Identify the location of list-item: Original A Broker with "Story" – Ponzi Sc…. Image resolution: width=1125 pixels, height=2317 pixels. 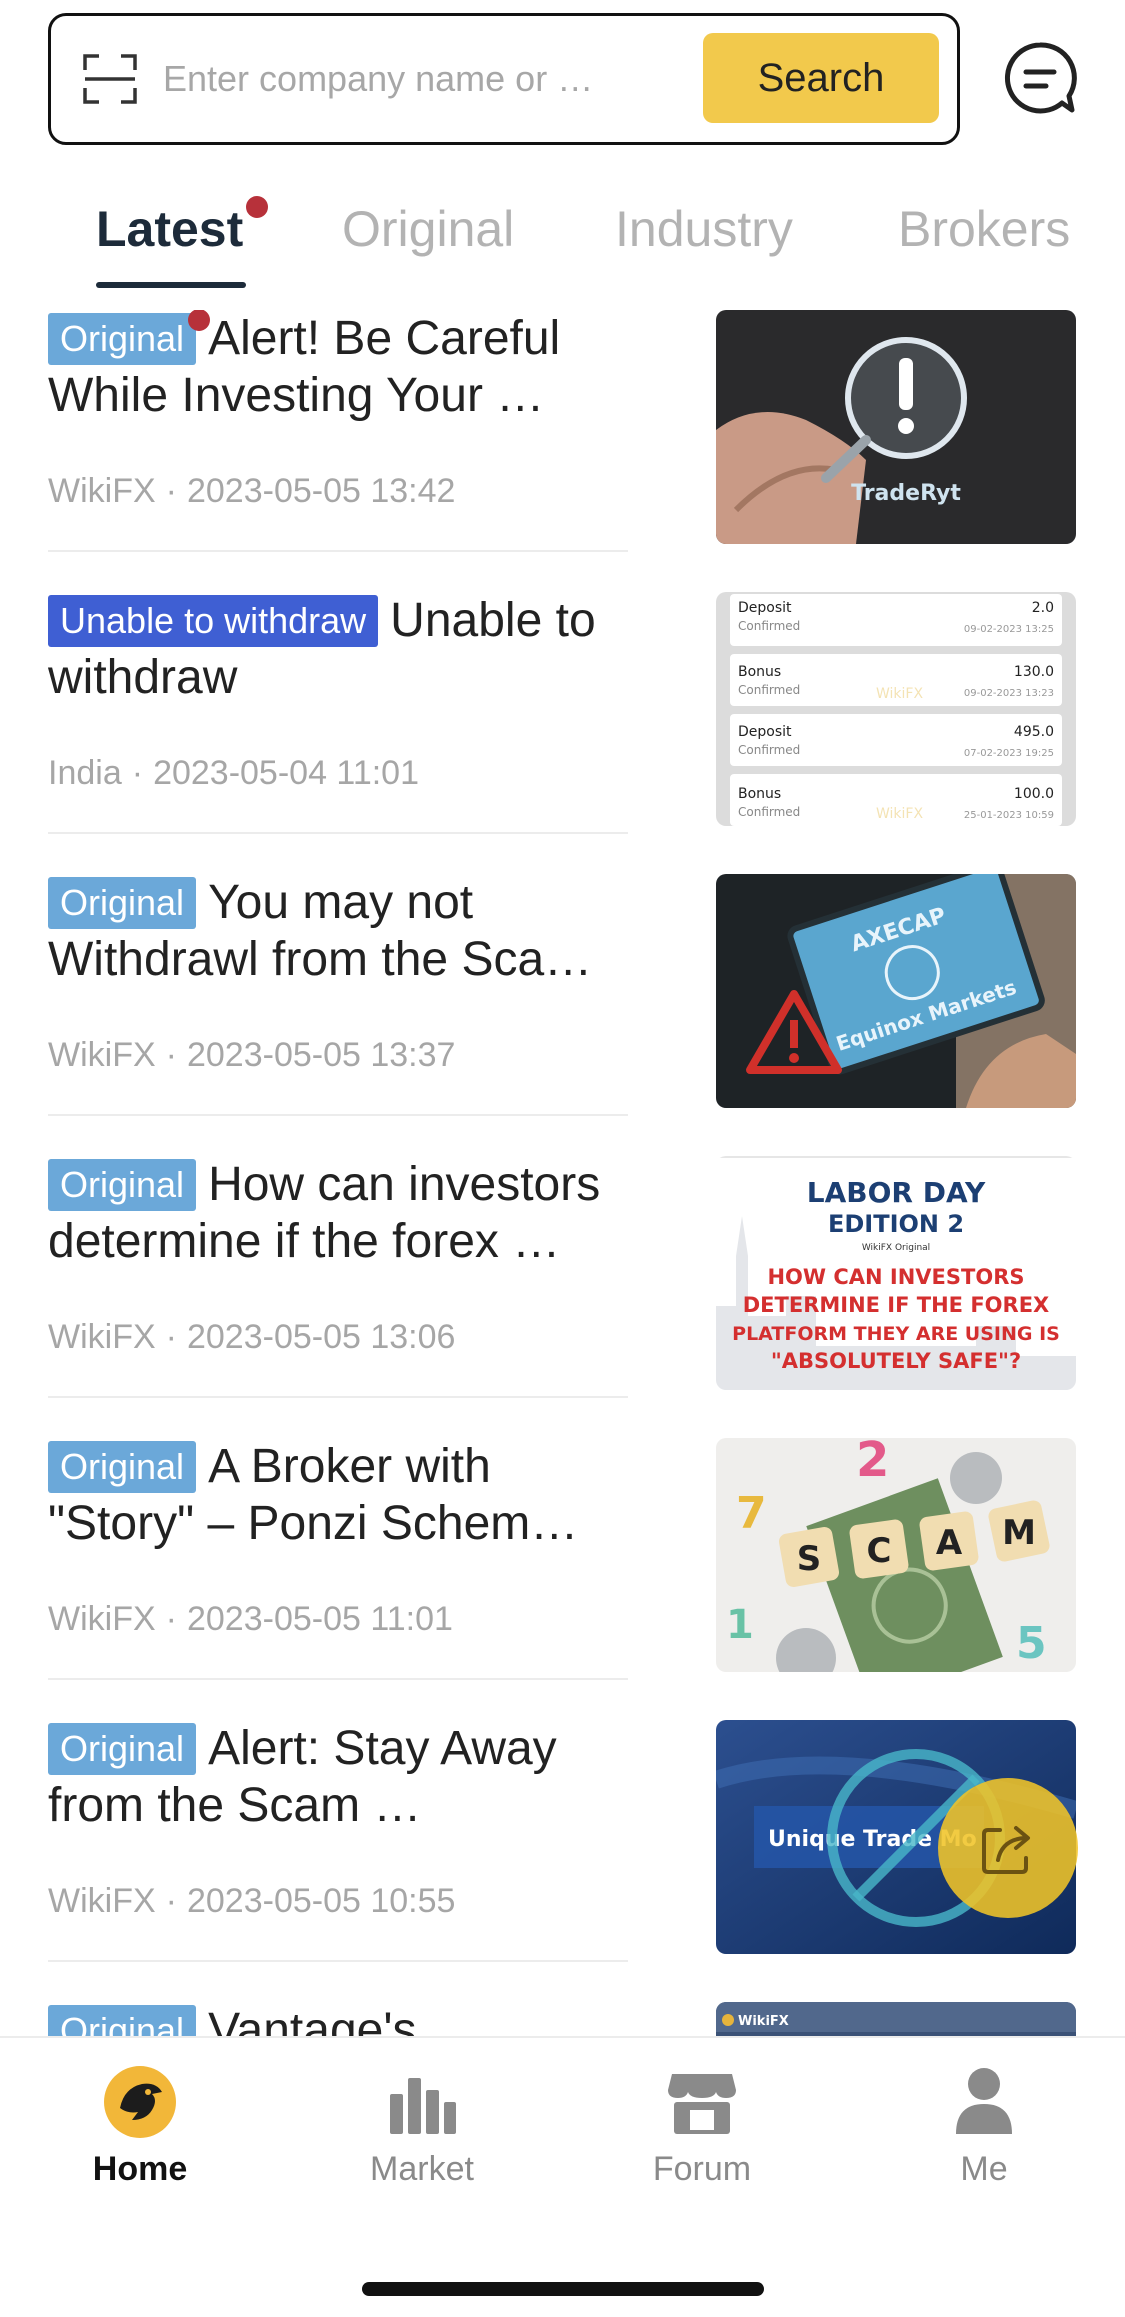
(563, 1579).